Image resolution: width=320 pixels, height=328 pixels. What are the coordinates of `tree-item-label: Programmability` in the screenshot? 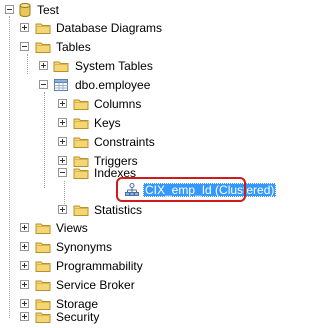 It's located at (99, 266).